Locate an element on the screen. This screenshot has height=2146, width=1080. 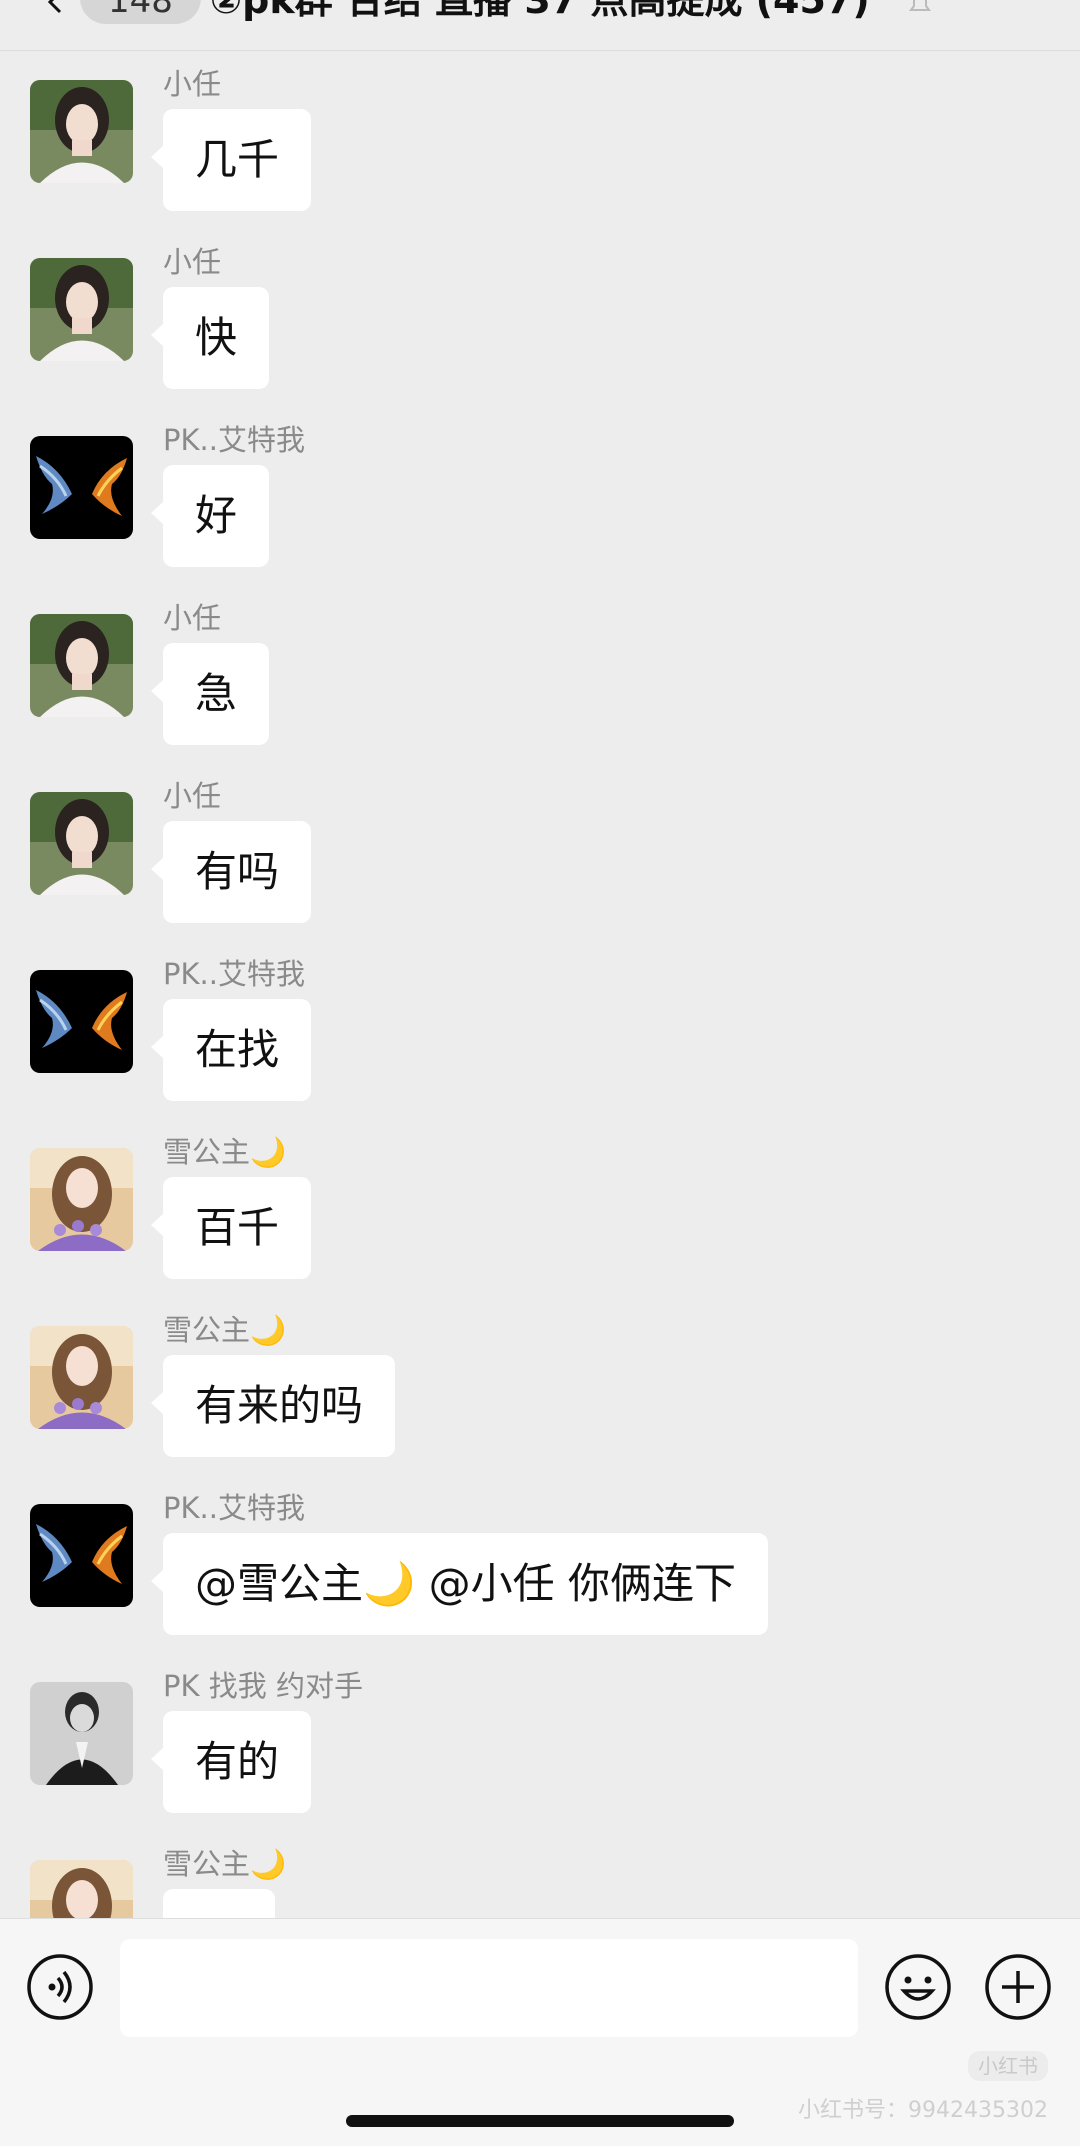
message-bubble: 好 is located at coordinates (210, 516).